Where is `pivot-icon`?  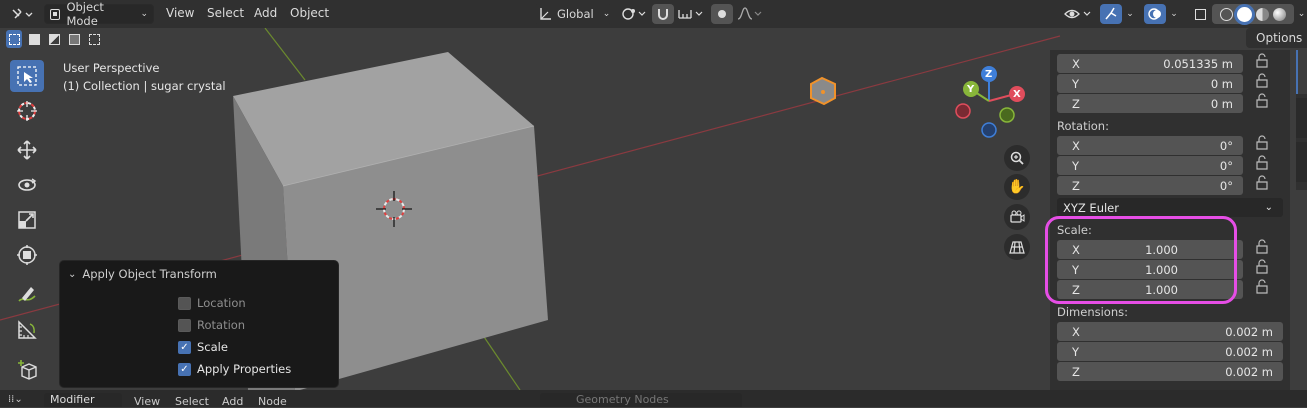
pivot-icon is located at coordinates (634, 14).